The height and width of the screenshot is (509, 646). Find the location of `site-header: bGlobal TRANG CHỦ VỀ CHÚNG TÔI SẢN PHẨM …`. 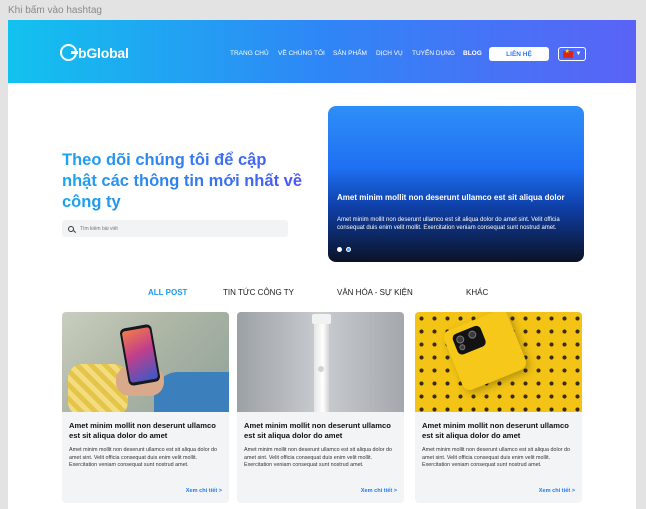

site-header: bGlobal TRANG CHỦ VỀ CHÚNG TÔI SẢN PHẨM … is located at coordinates (322, 51).